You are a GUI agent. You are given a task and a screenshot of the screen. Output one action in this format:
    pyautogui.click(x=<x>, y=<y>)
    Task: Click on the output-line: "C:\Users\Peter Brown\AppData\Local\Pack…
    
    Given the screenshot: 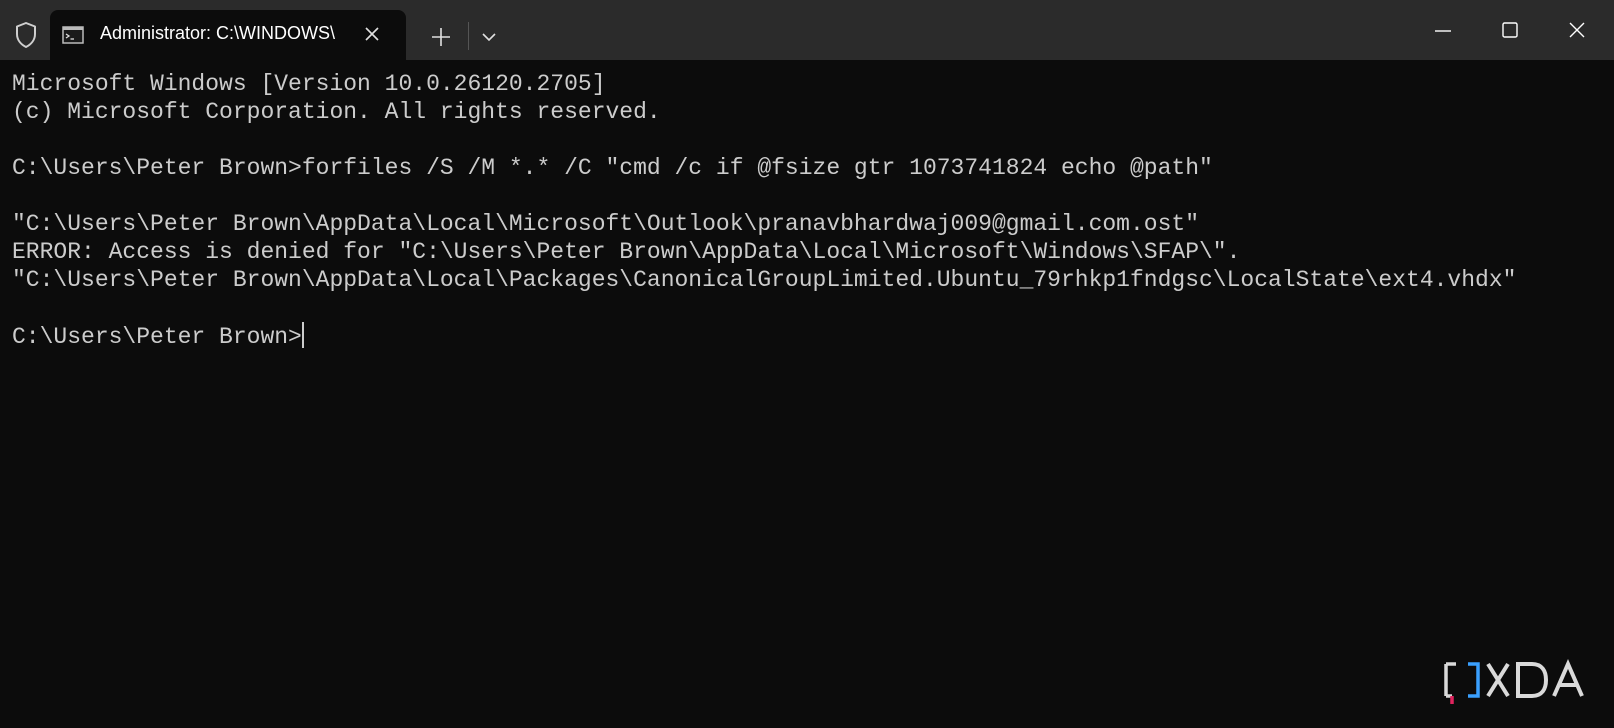 What is the action you would take?
    pyautogui.click(x=764, y=280)
    